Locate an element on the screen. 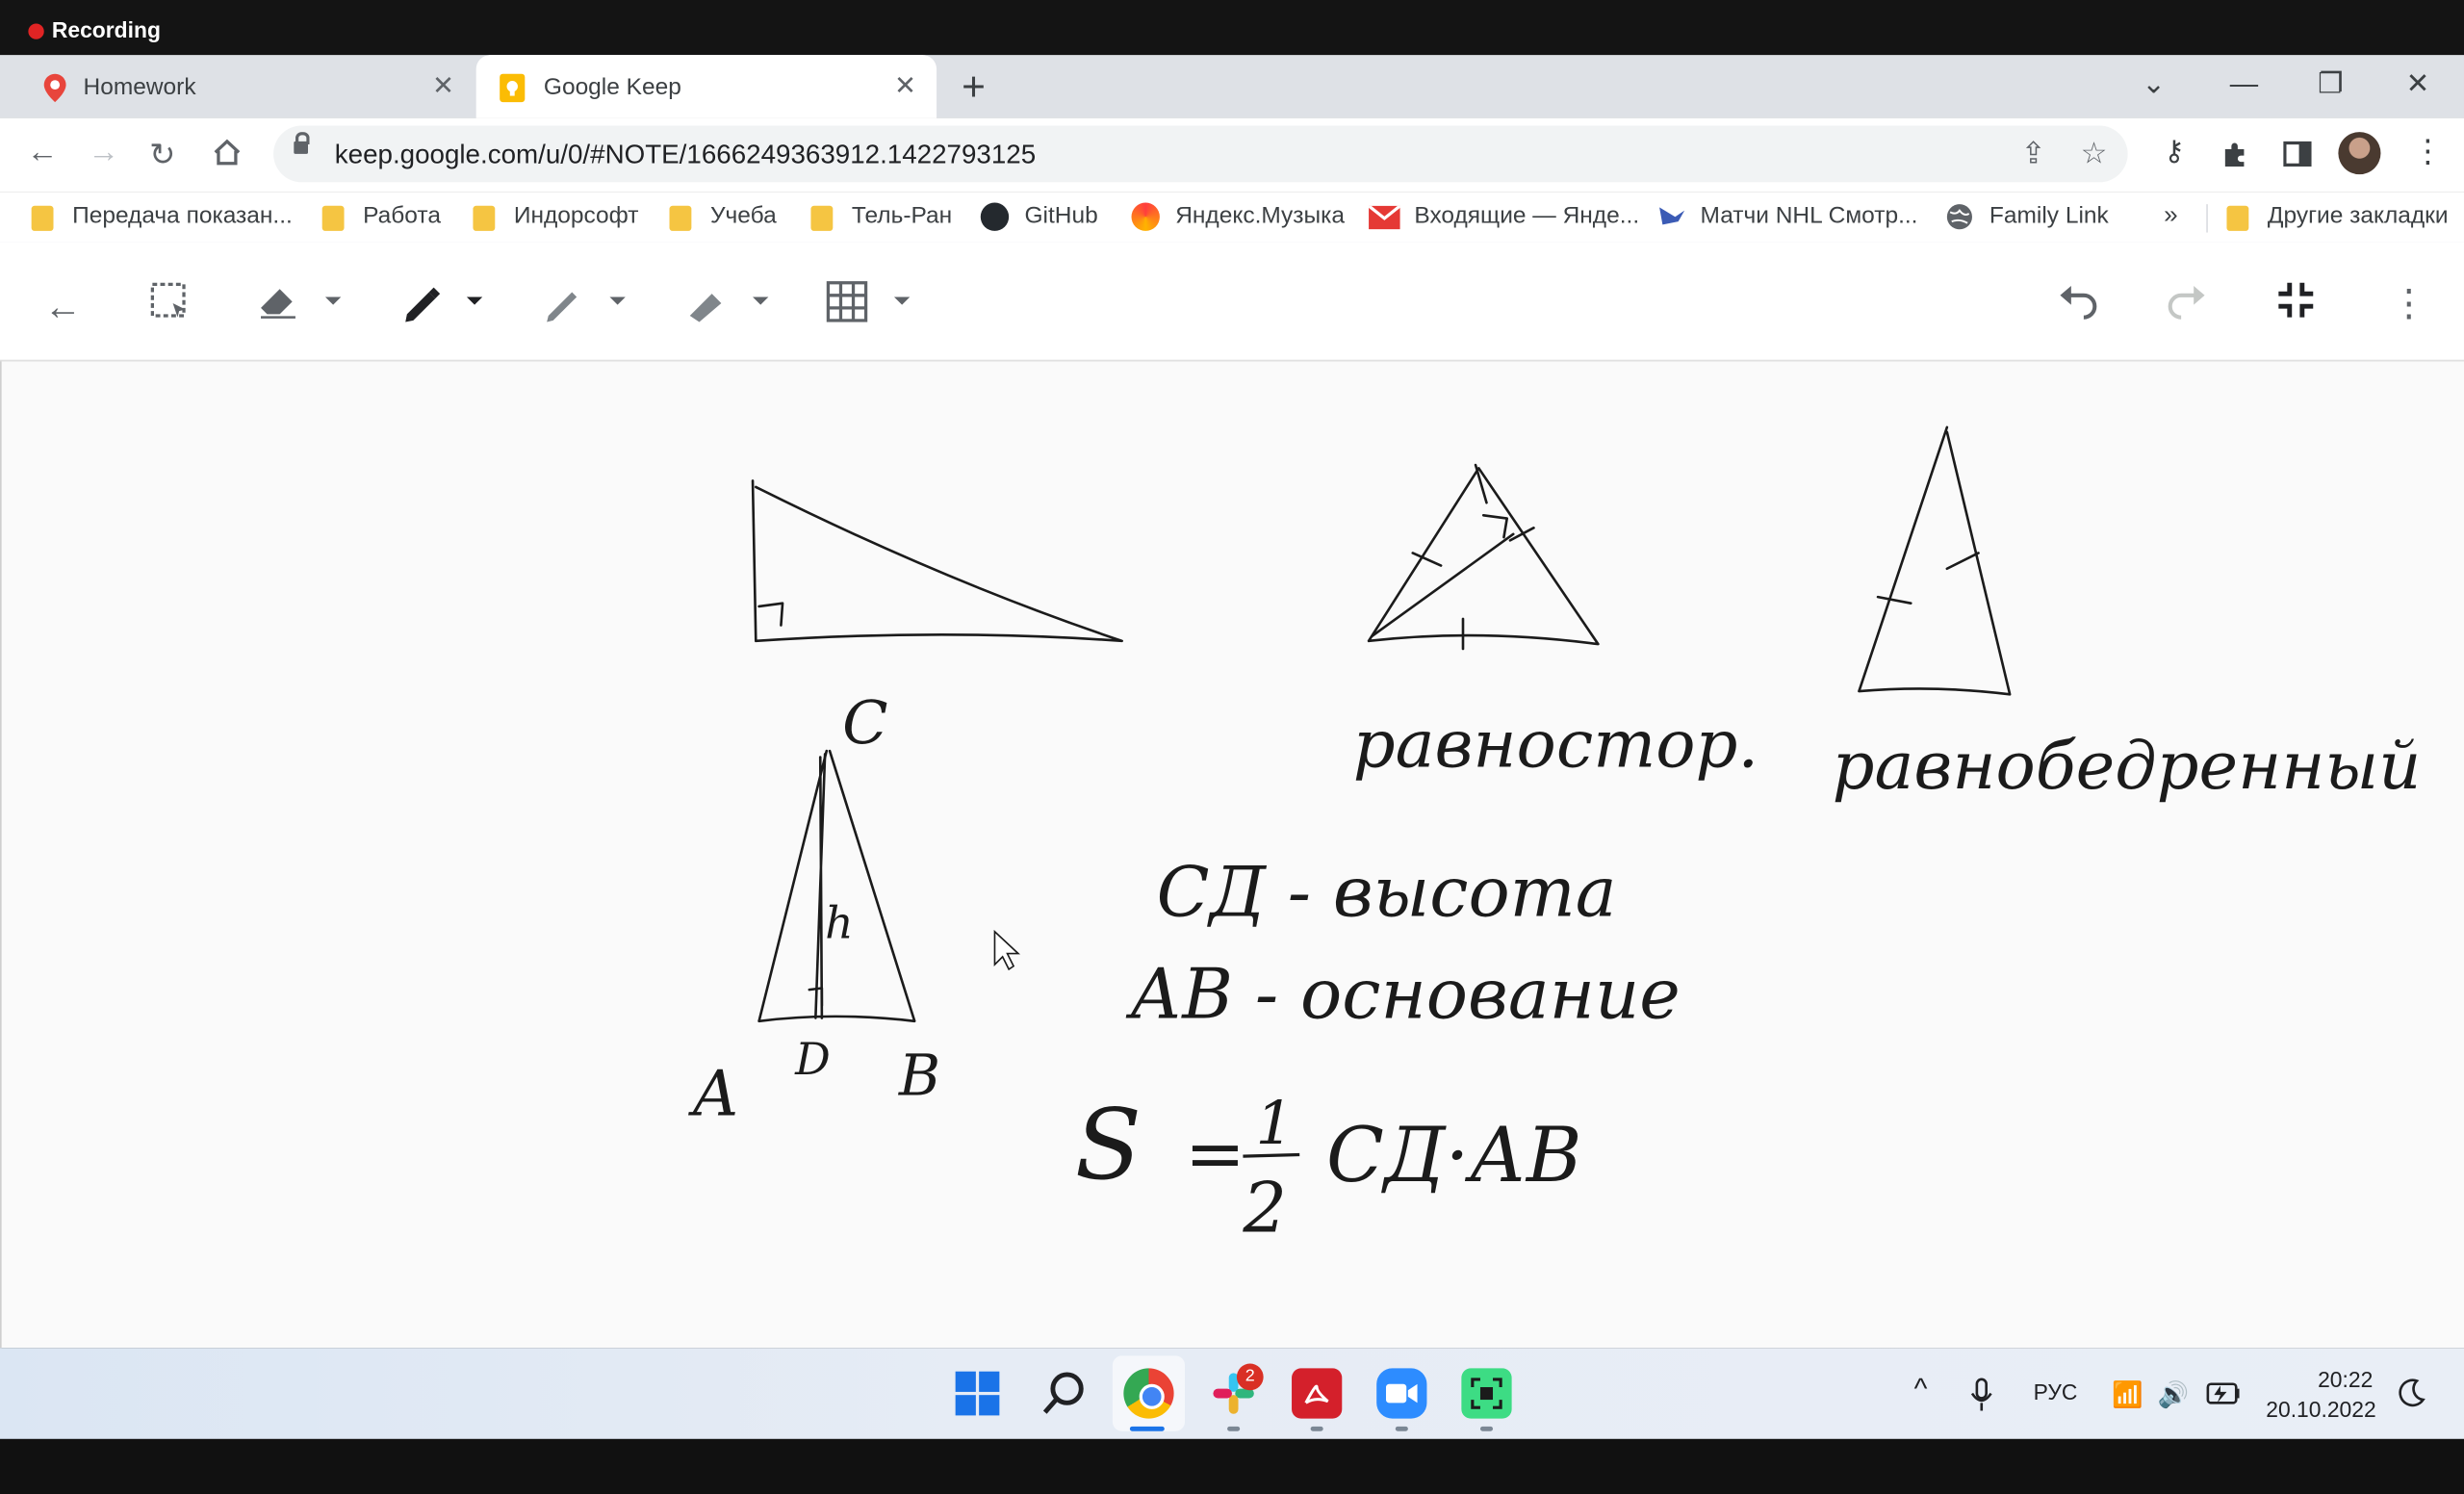 This screenshot has width=2464, height=1494. eraser-tool-icon is located at coordinates (277, 300).